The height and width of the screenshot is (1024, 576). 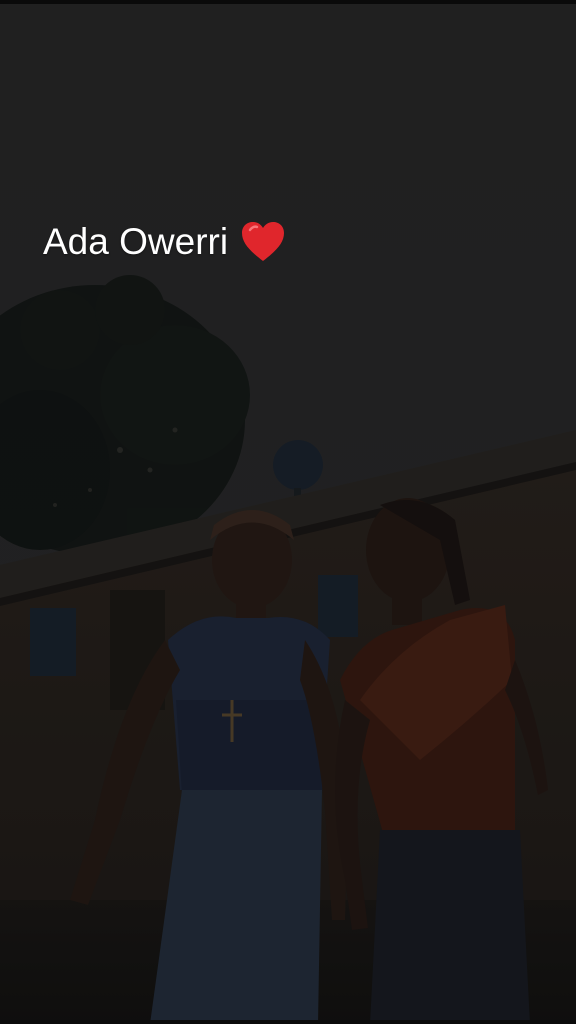 I want to click on red-heart-icon, so click(x=263, y=241).